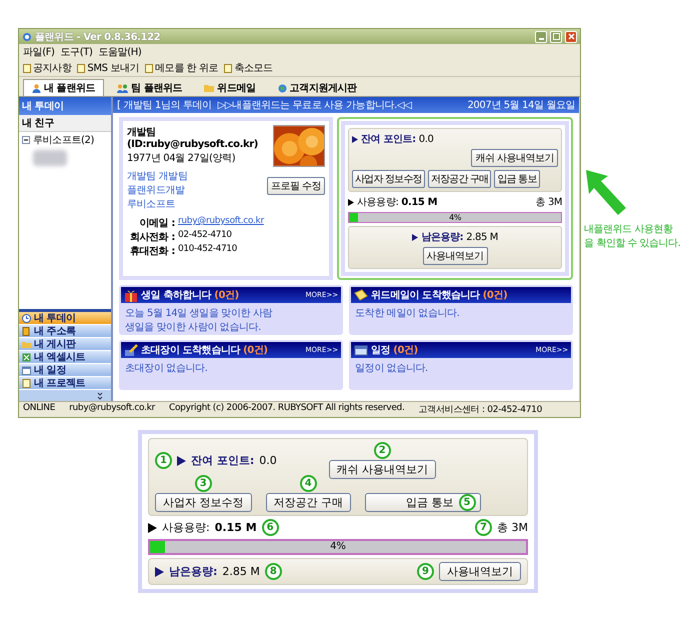 This screenshot has width=690, height=620. What do you see at coordinates (63, 140) in the screenshot?
I see `tree-item: 루비소프트(2)` at bounding box center [63, 140].